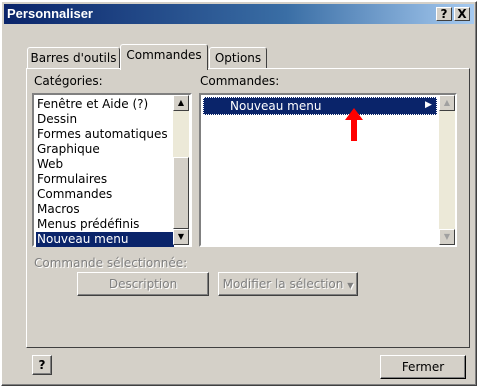 The height and width of the screenshot is (387, 478). I want to click on tab-commandes: Commandes, so click(164, 57).